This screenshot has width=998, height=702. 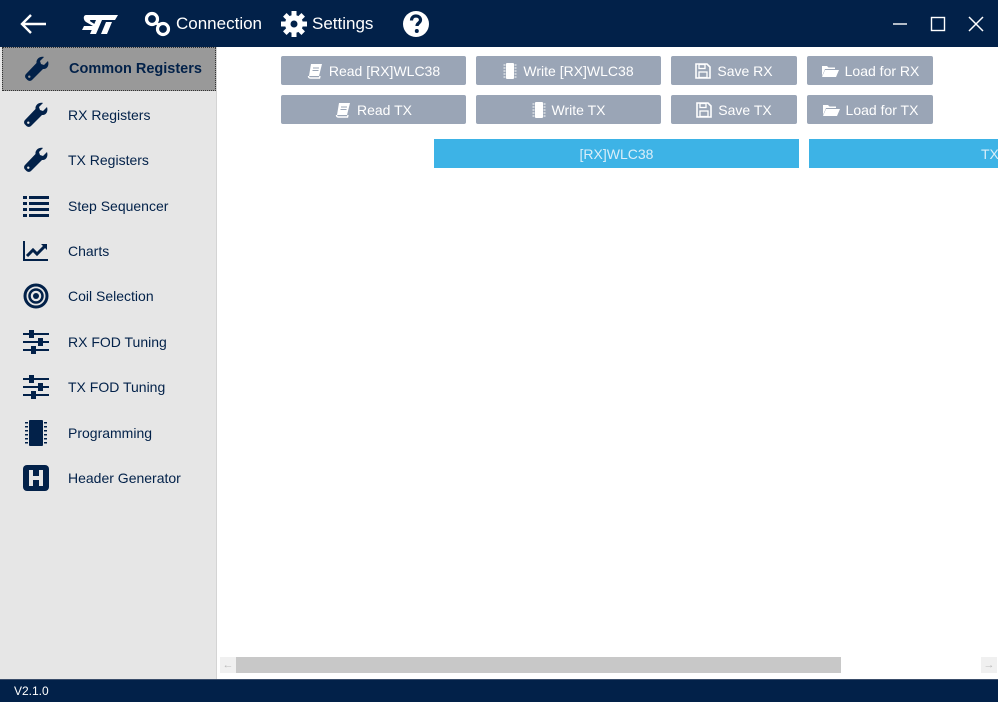 I want to click on back-button, so click(x=34, y=23).